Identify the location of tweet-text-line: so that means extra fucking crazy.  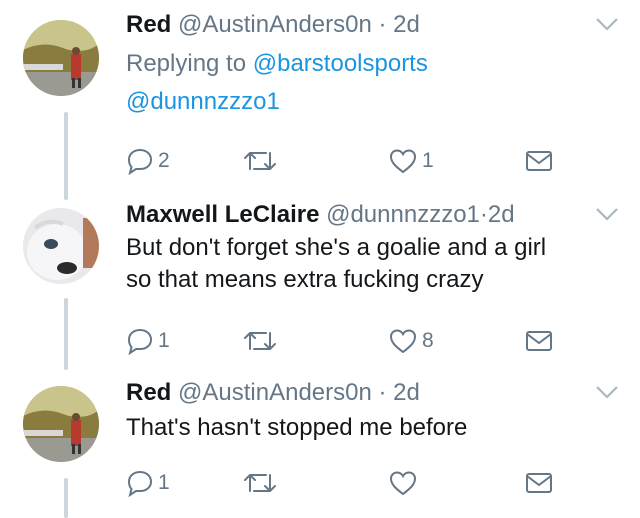
(305, 279).